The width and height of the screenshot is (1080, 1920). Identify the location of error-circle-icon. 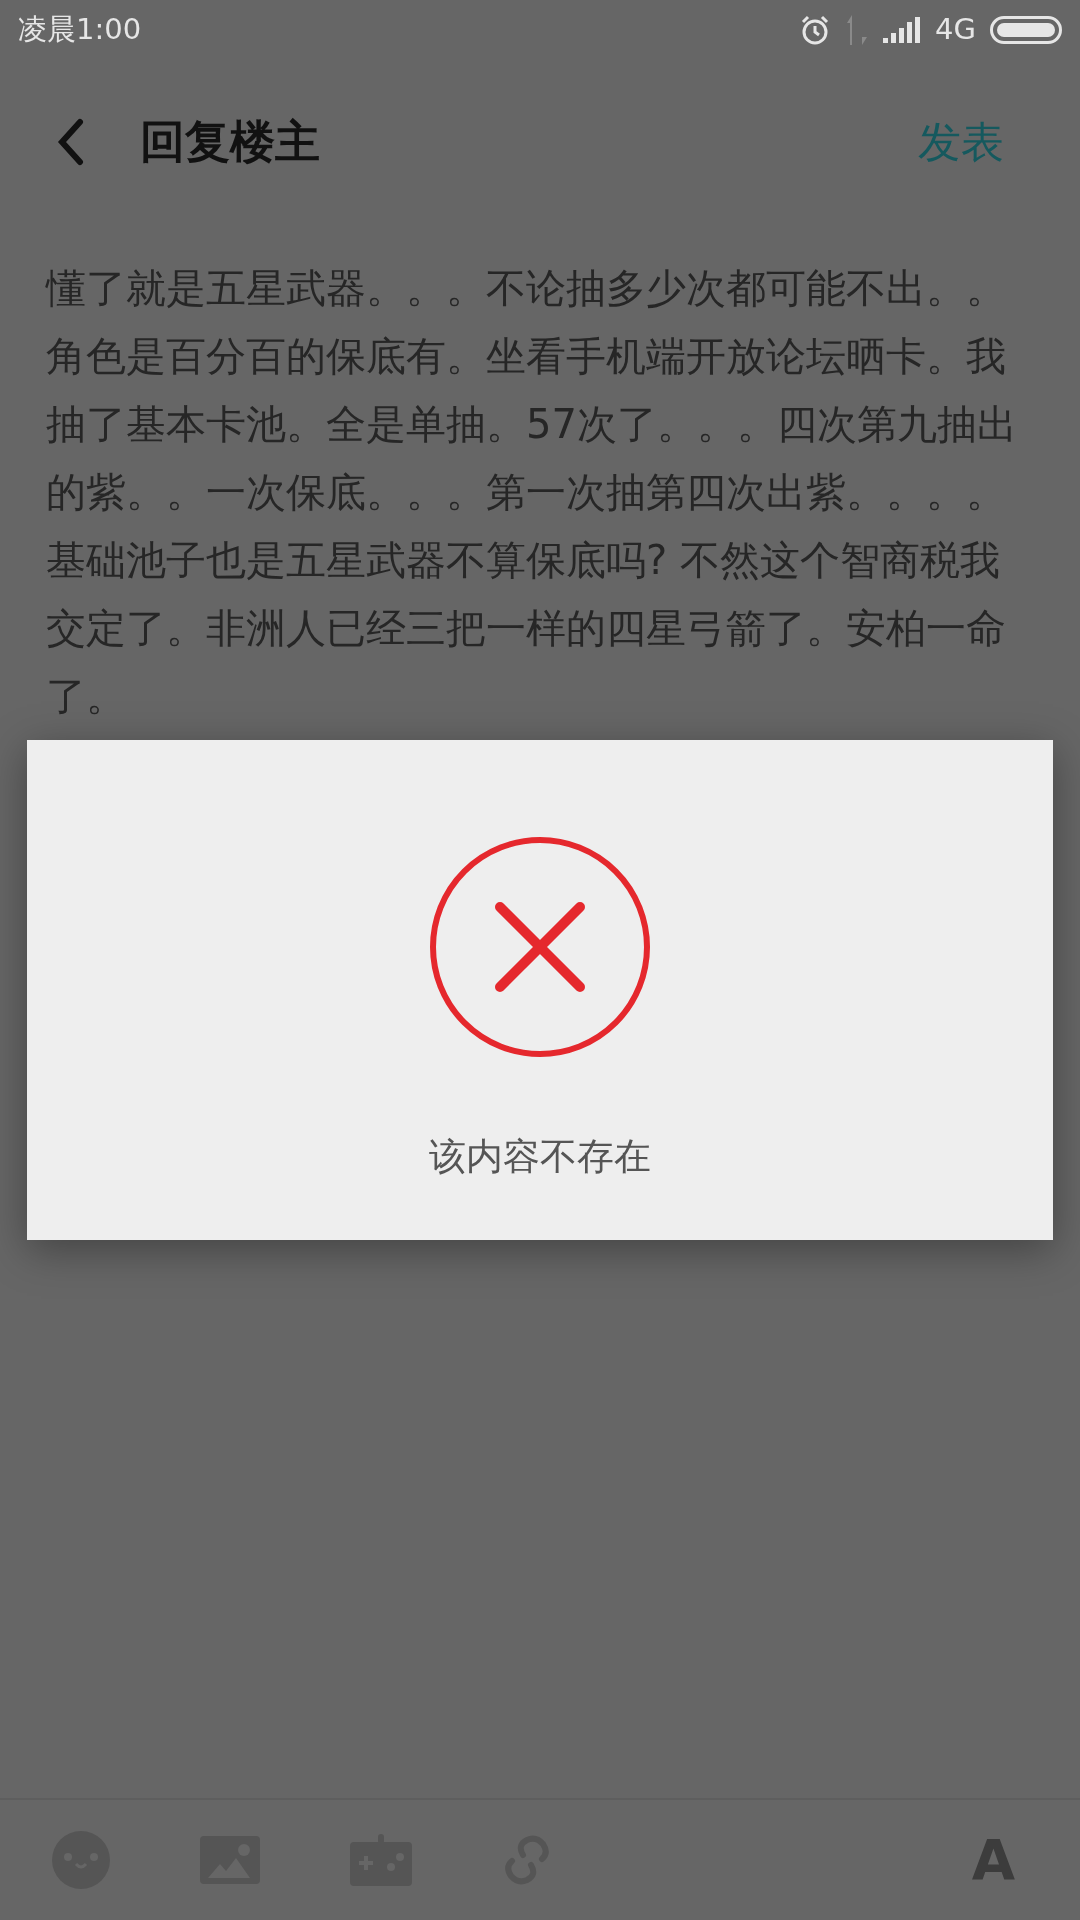
(540, 947).